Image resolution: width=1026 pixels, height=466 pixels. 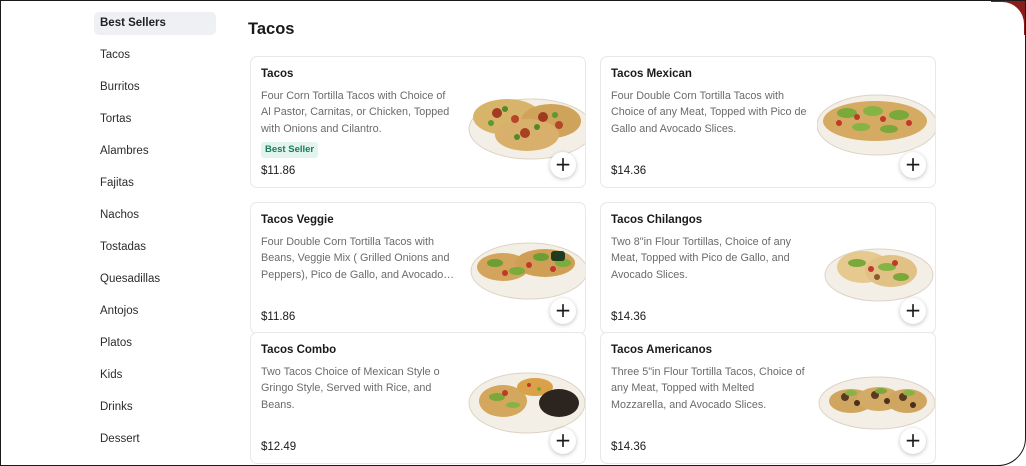 I want to click on sidebar-item-tostadas: Tostadas, so click(x=155, y=247).